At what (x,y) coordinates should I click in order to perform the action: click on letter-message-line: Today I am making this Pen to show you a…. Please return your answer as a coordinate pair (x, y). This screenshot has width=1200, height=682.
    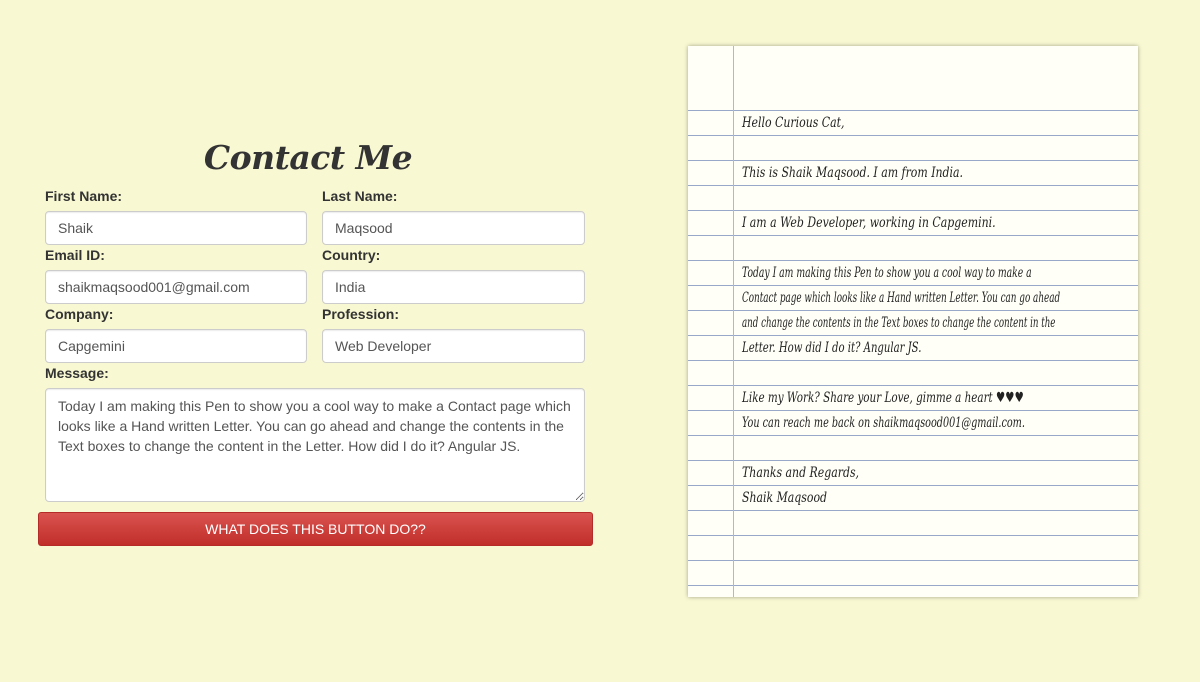
    Looking at the image, I should click on (887, 273).